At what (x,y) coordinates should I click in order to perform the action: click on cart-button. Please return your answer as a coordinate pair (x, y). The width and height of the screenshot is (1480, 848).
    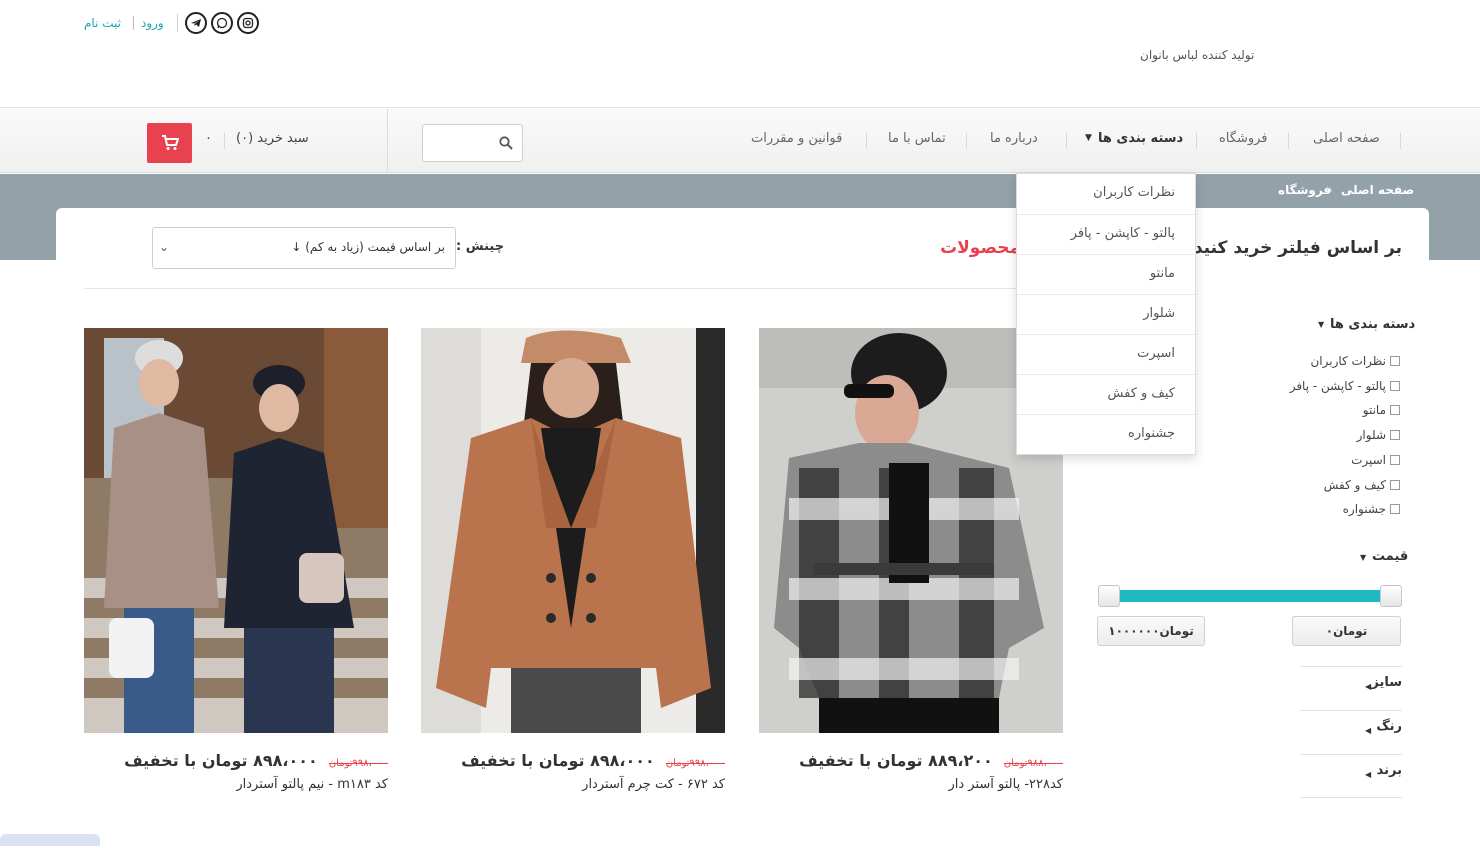
    Looking at the image, I should click on (169, 143).